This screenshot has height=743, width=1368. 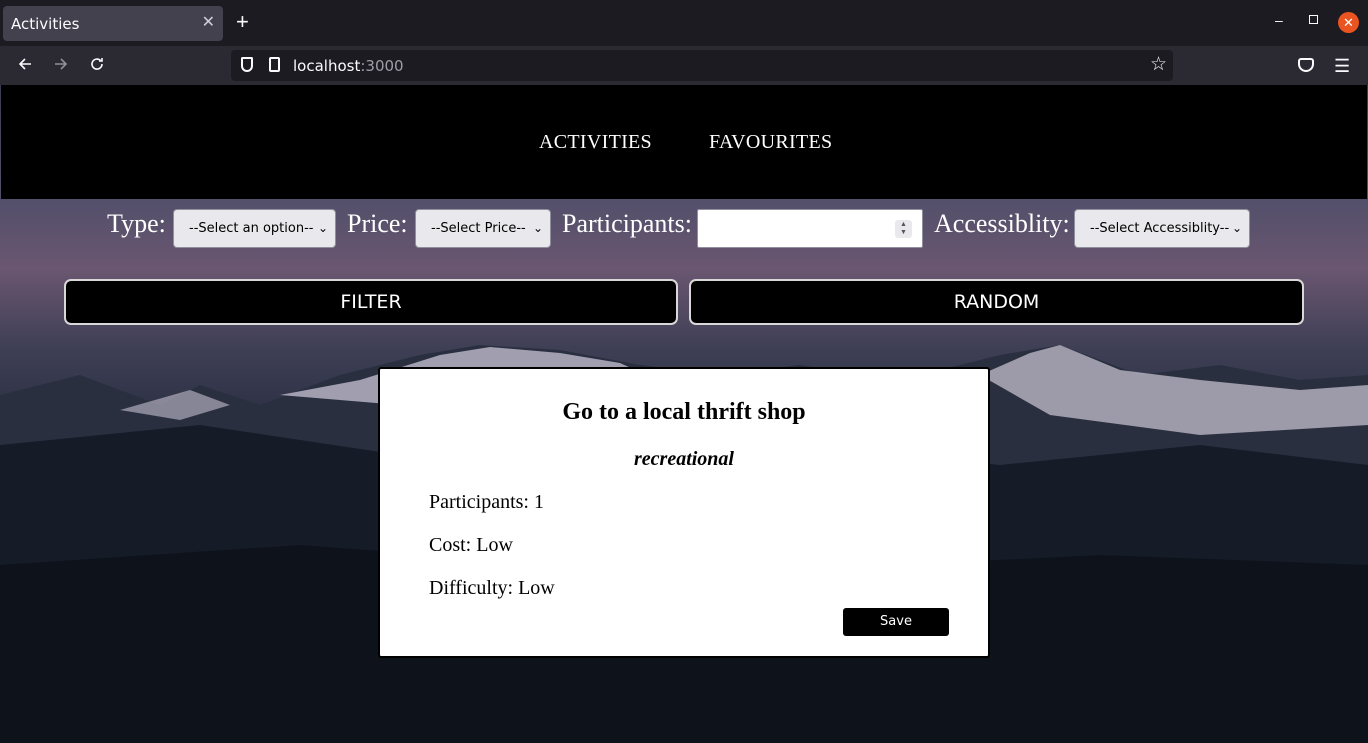 What do you see at coordinates (896, 622) in the screenshot?
I see `save-button: Save` at bounding box center [896, 622].